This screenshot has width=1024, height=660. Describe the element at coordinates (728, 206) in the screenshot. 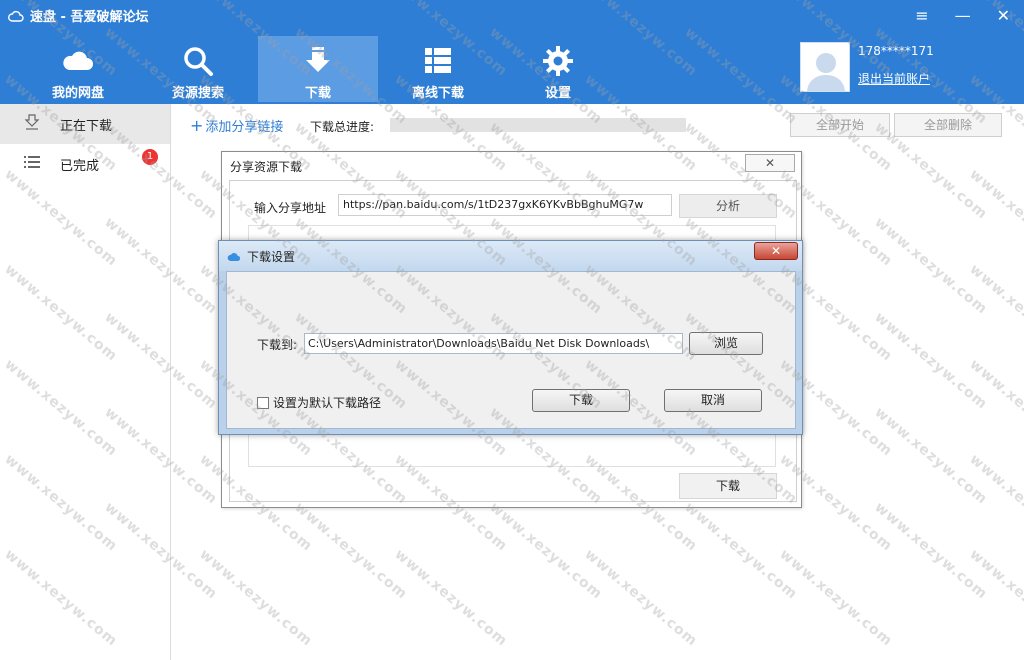

I see `analyze-button: 分析` at that location.